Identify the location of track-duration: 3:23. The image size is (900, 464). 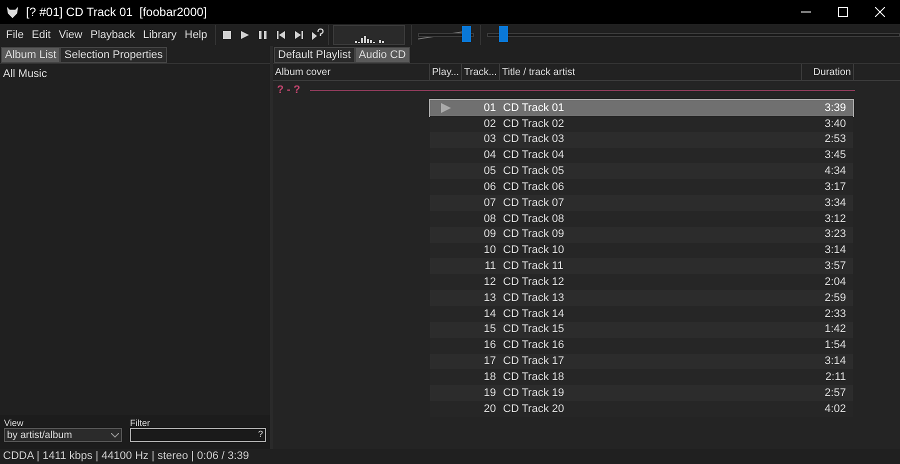
(835, 234).